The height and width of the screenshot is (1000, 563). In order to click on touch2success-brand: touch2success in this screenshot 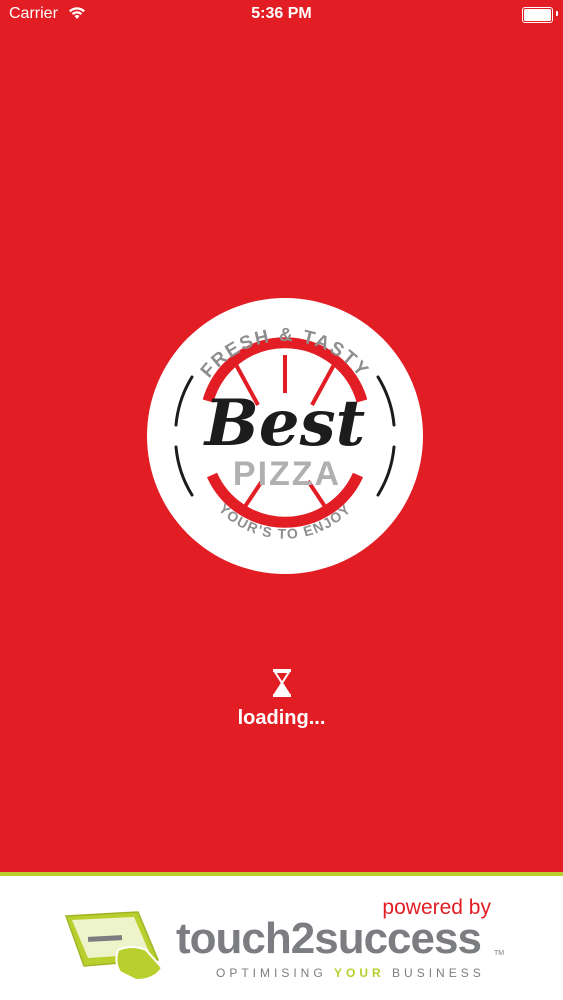, I will do `click(329, 938)`.